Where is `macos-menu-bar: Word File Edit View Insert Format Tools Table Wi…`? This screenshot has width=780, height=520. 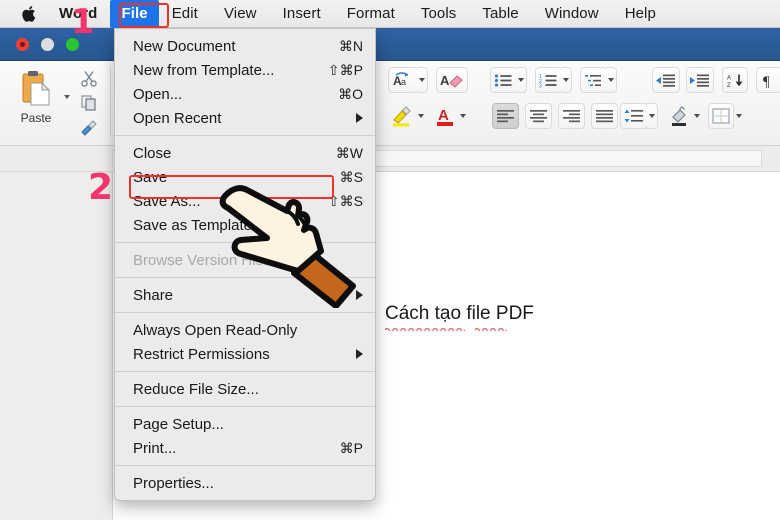 macos-menu-bar: Word File Edit View Insert Format Tools Table Wi… is located at coordinates (390, 14).